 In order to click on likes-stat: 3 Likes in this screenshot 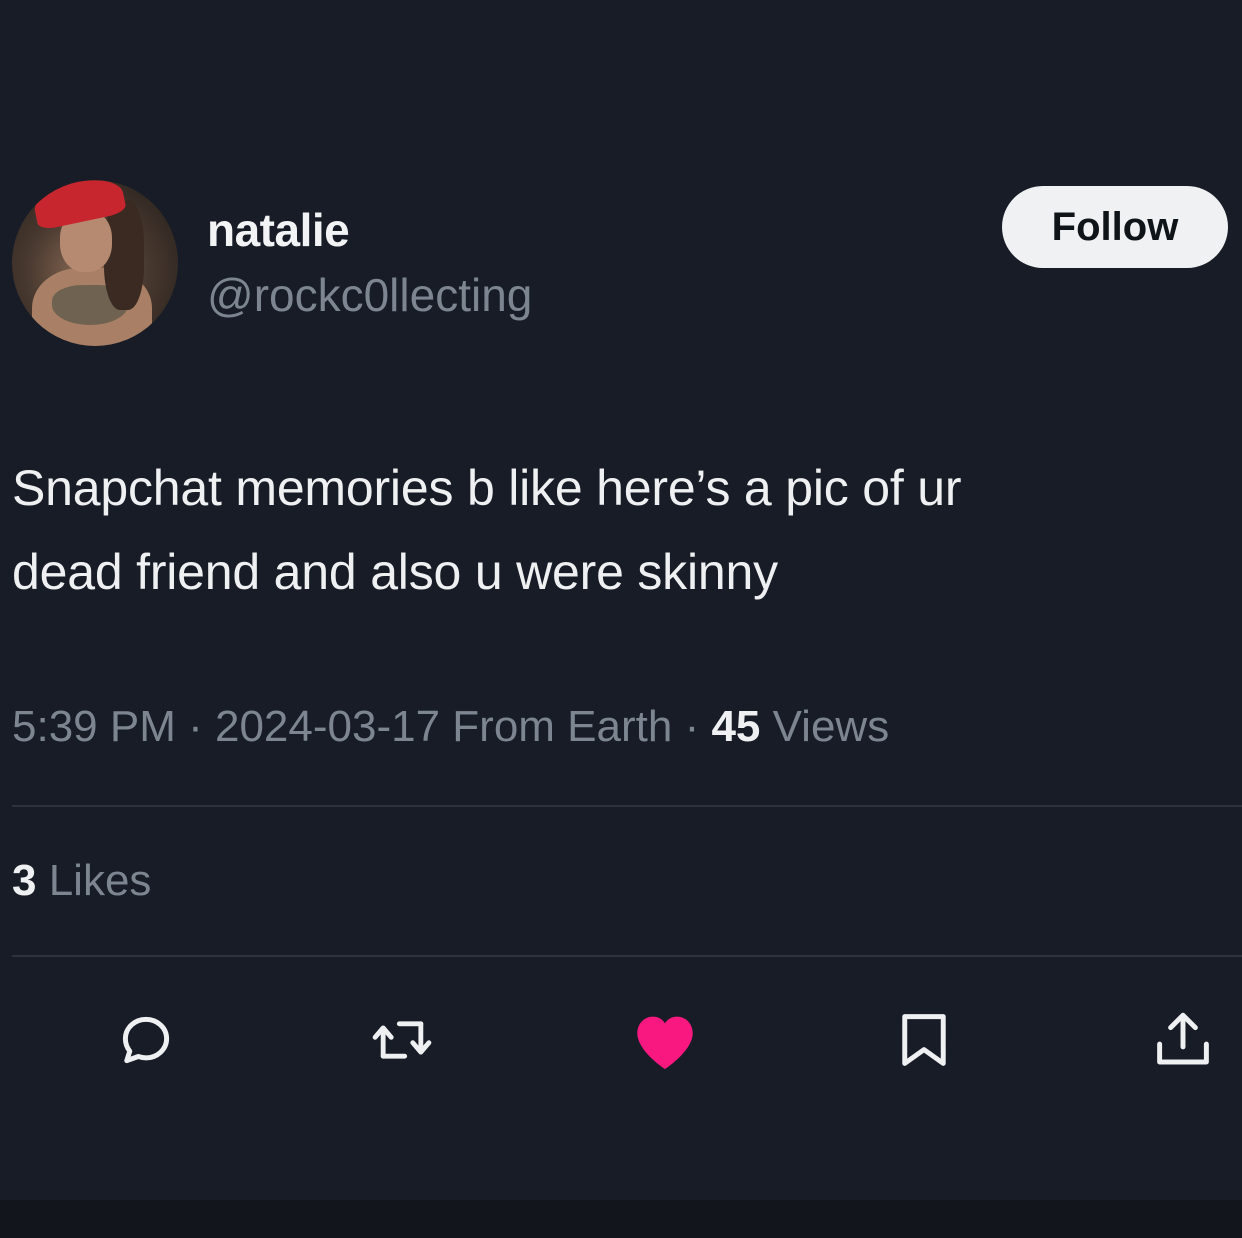, I will do `click(81, 881)`.